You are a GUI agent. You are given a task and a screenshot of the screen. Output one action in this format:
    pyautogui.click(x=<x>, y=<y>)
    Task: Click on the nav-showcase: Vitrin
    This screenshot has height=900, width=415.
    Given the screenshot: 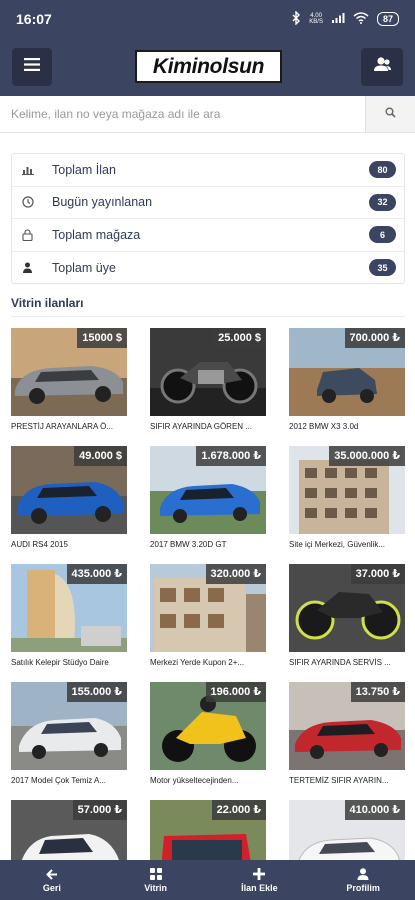 What is the action you would take?
    pyautogui.click(x=156, y=880)
    